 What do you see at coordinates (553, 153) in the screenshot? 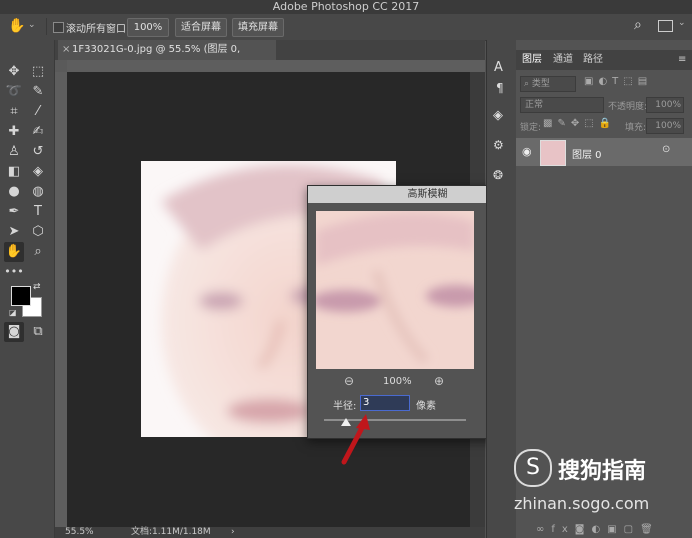
I see `layer-thumbnail` at bounding box center [553, 153].